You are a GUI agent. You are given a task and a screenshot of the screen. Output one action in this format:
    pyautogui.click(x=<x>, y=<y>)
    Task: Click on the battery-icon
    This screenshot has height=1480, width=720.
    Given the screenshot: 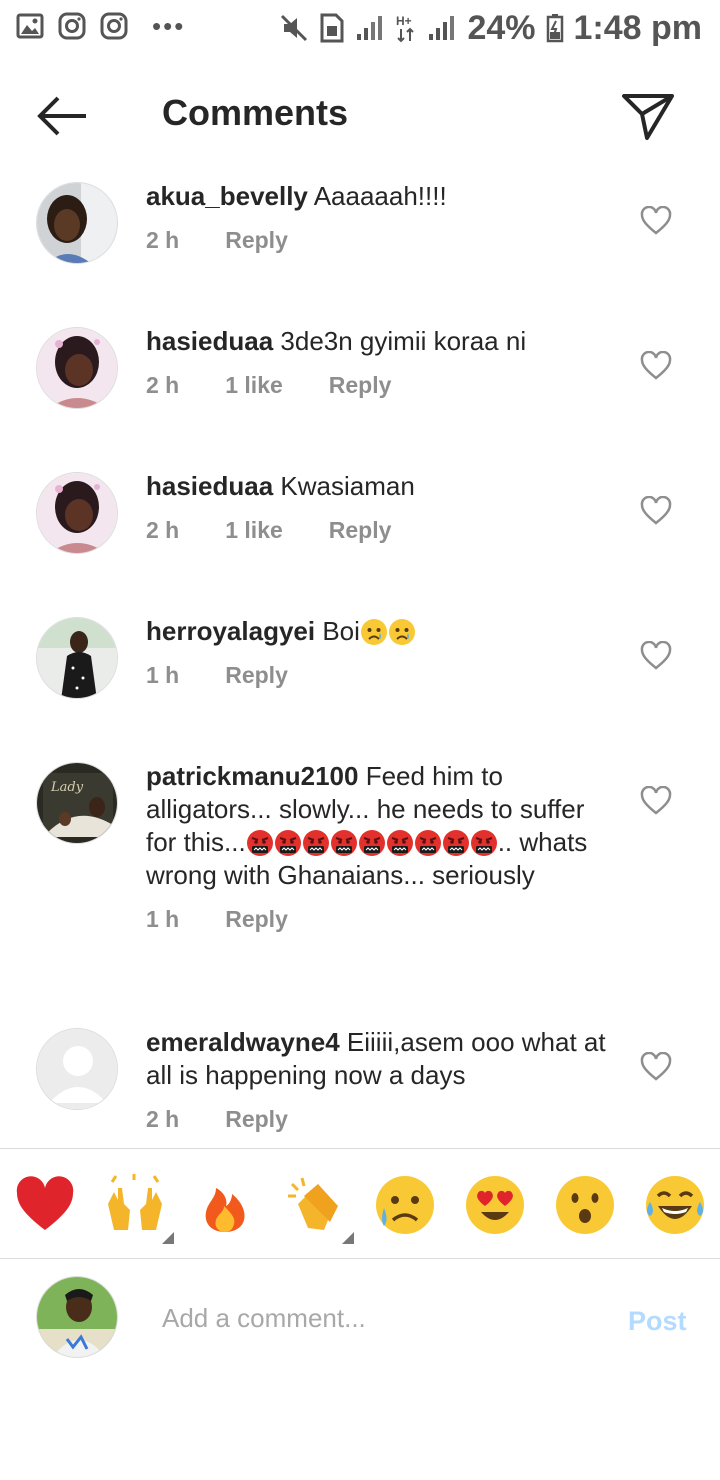 What is the action you would take?
    pyautogui.click(x=554, y=28)
    